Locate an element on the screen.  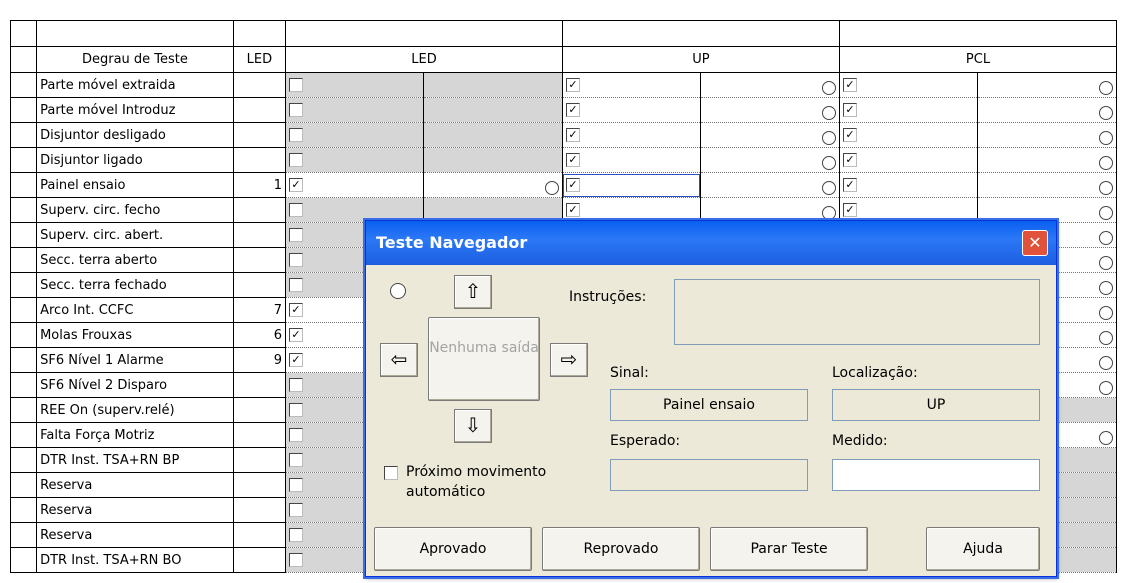
step-name: Reserva is located at coordinates (135, 535).